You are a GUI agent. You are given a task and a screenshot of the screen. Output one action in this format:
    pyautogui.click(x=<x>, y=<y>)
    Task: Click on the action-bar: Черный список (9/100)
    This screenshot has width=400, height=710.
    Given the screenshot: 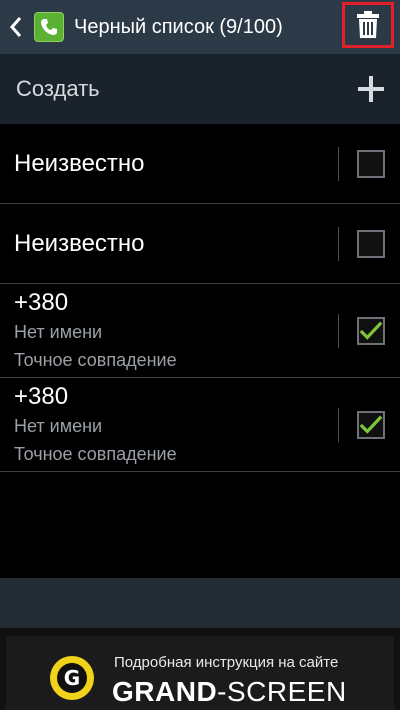 What is the action you would take?
    pyautogui.click(x=200, y=27)
    